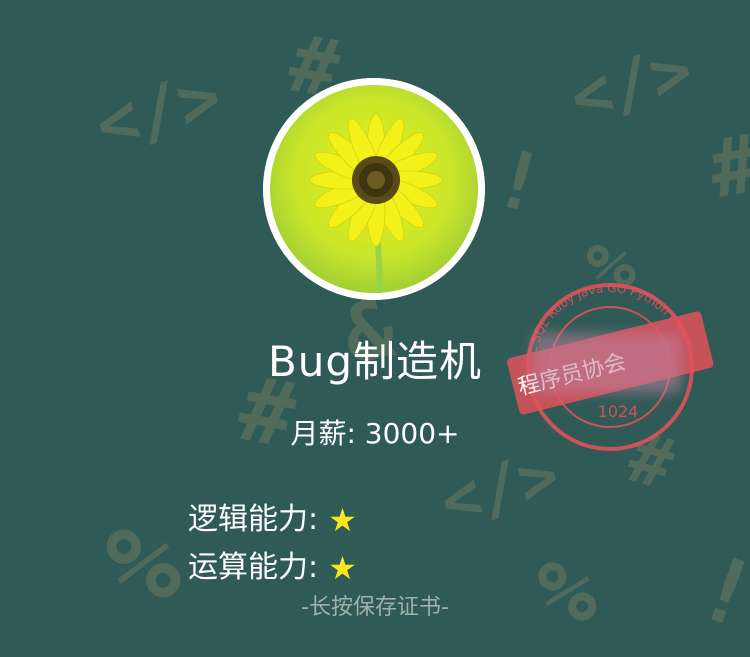 This screenshot has width=750, height=657. I want to click on bg-symbol: !, so click(519, 181).